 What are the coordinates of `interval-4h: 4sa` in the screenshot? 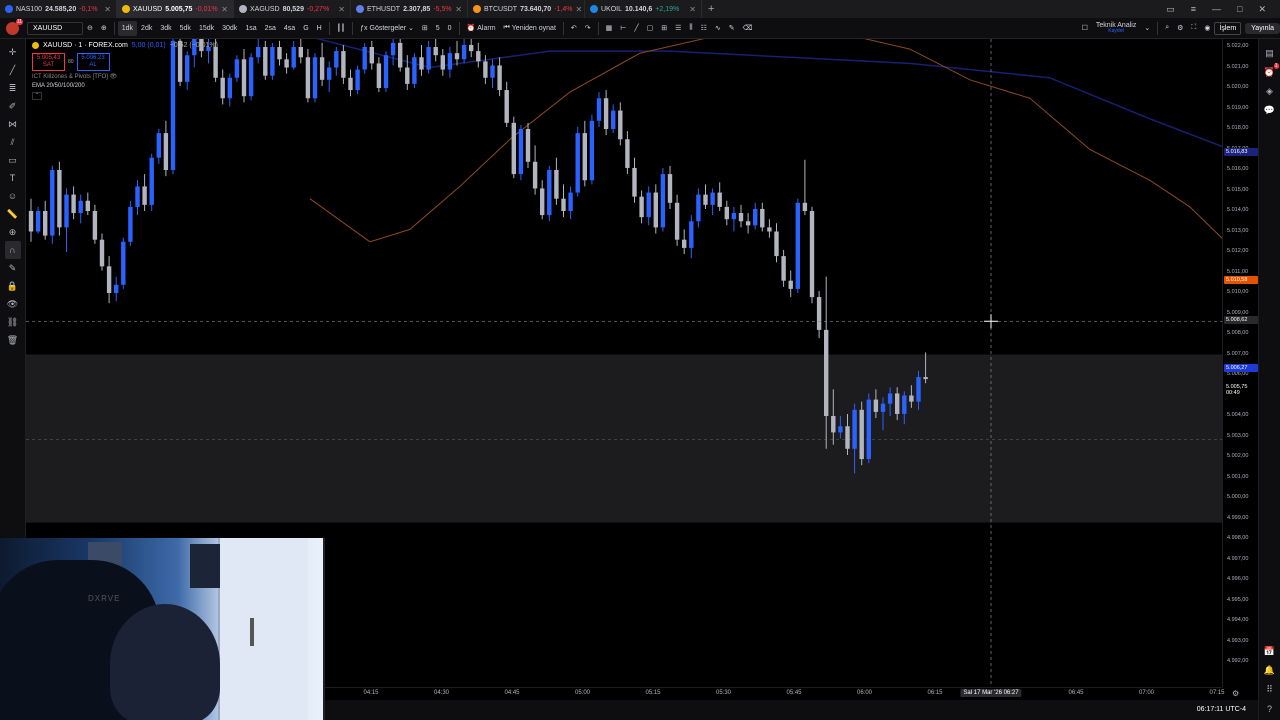 It's located at (289, 28).